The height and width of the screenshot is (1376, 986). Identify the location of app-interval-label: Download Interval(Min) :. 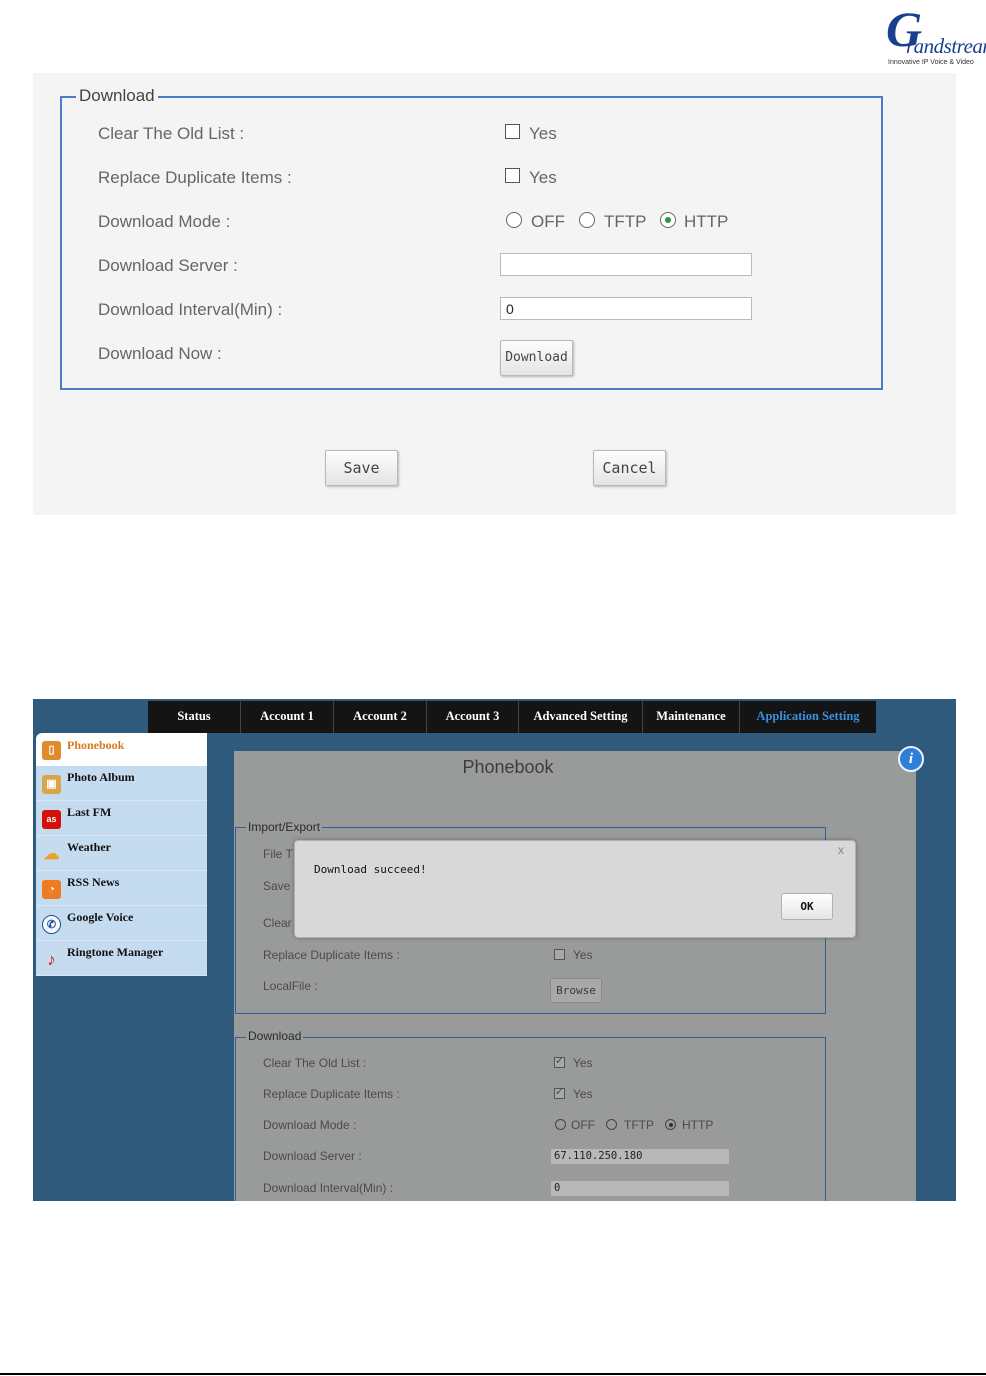
(328, 1188).